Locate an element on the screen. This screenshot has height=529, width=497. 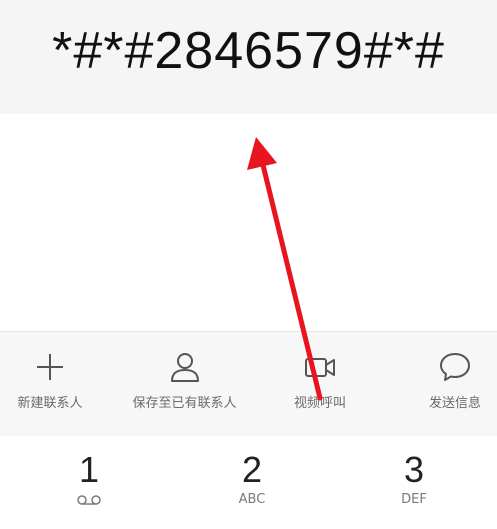
key-3: 3 DEF is located at coordinates (414, 482).